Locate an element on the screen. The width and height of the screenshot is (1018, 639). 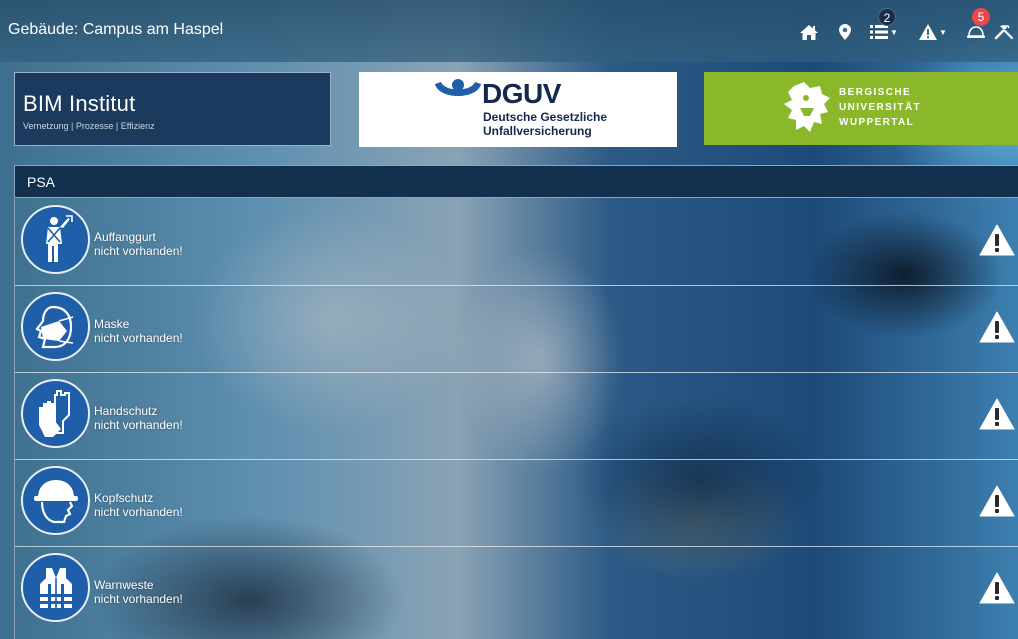
hardhat-icon is located at coordinates (55, 500).